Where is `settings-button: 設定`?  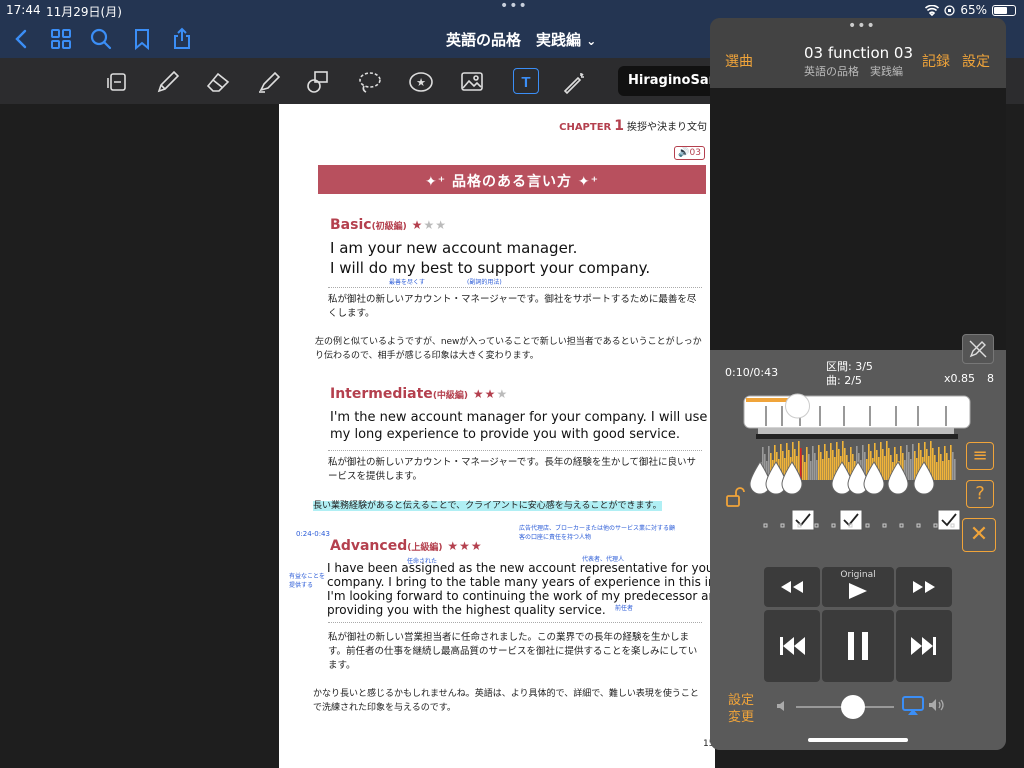
settings-button: 設定 is located at coordinates (976, 61).